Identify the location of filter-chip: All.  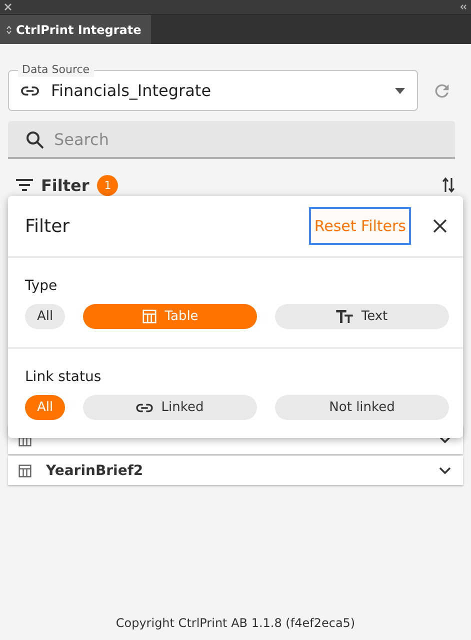
(45, 316).